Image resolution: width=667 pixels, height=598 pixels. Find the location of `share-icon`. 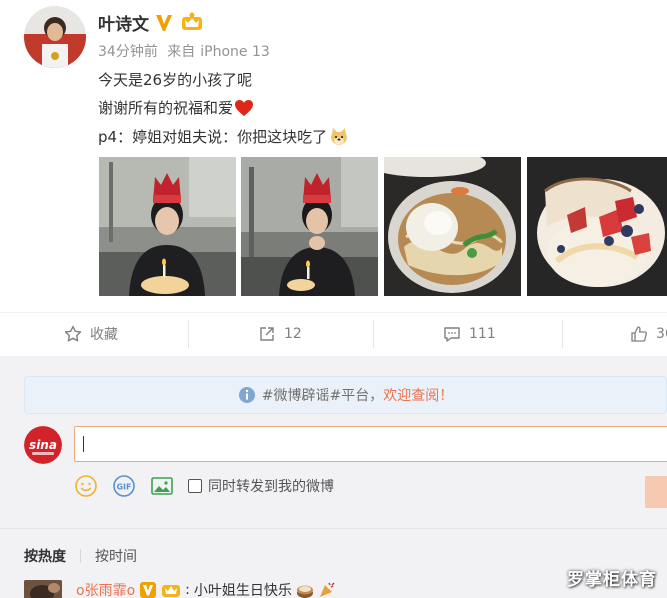

share-icon is located at coordinates (267, 334).